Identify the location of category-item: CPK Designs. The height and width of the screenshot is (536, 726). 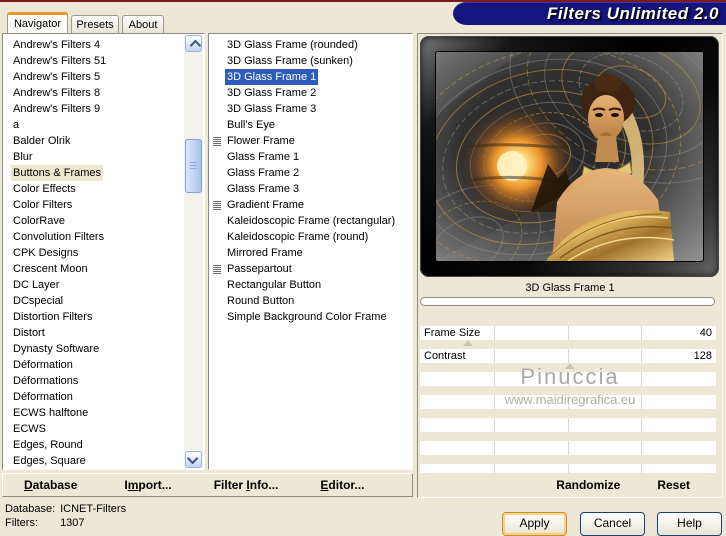
(93, 253).